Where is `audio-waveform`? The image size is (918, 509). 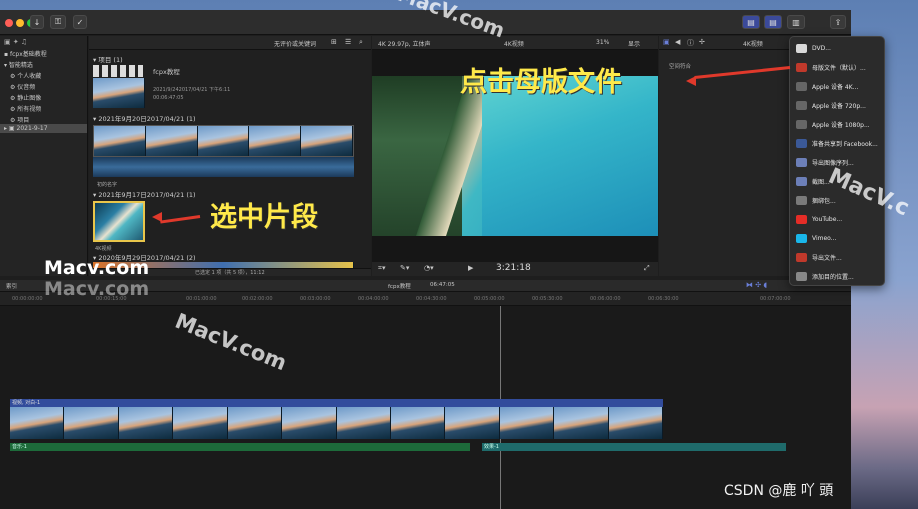
audio-waveform is located at coordinates (223, 167).